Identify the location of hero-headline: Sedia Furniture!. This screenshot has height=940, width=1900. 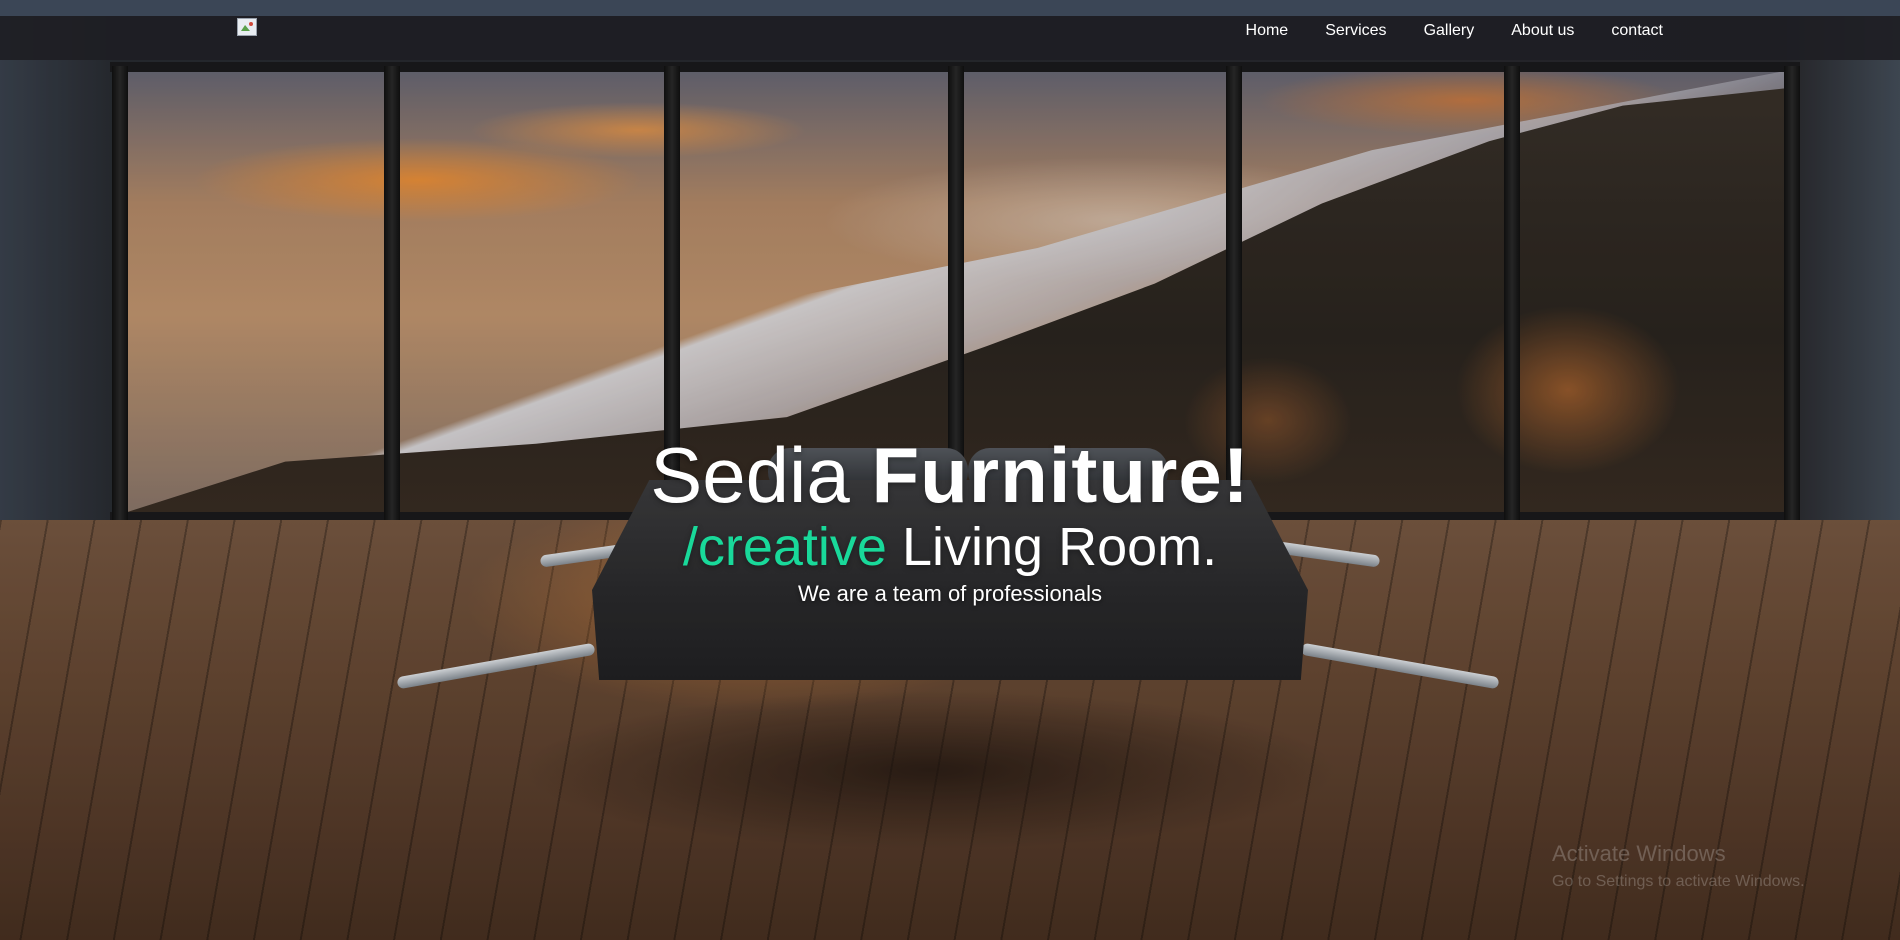
(950, 475).